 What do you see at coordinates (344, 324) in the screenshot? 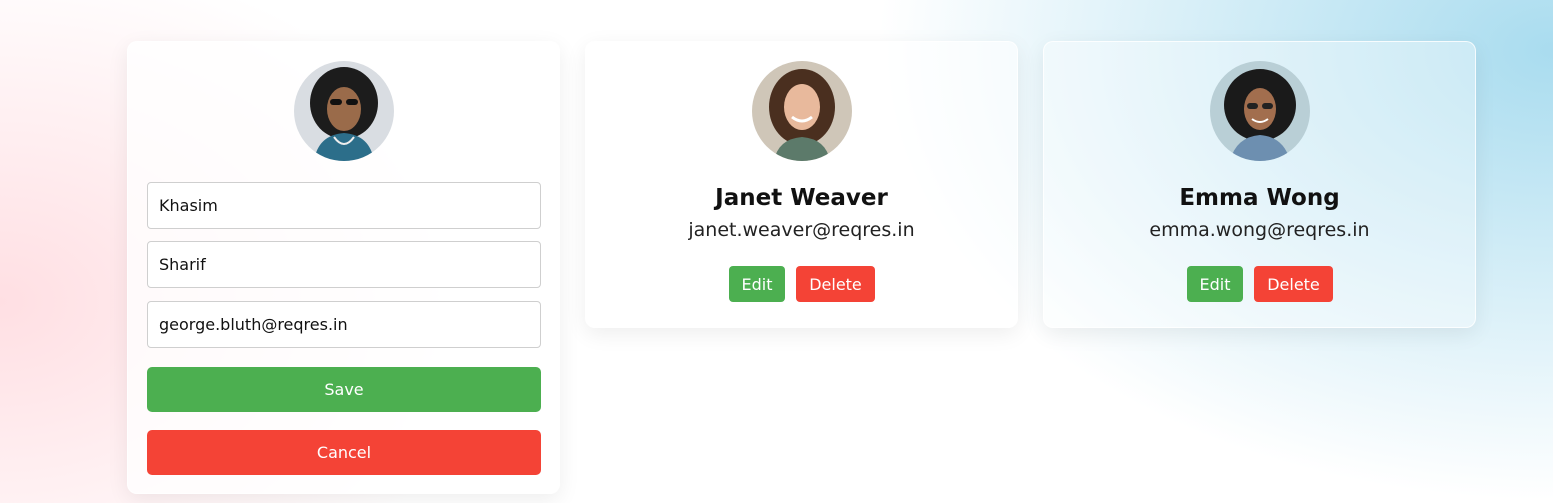
I see `email-field` at bounding box center [344, 324].